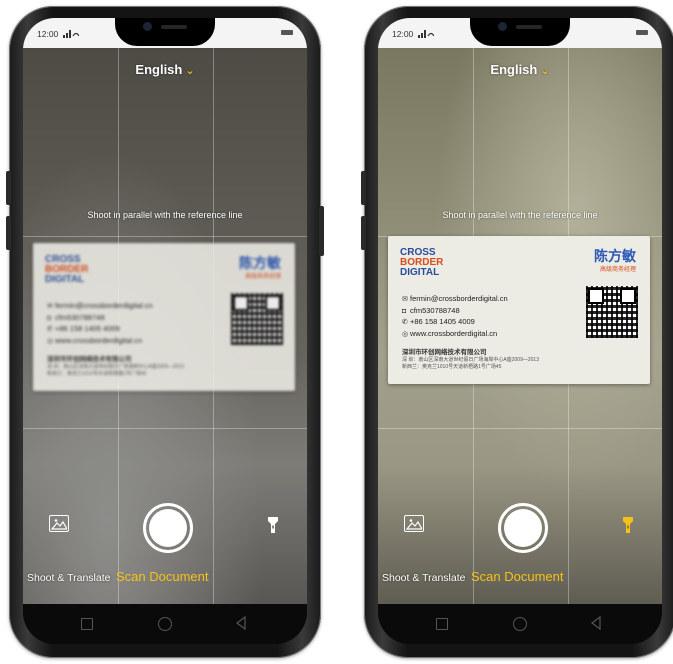  I want to click on power-button, so click(321, 231).